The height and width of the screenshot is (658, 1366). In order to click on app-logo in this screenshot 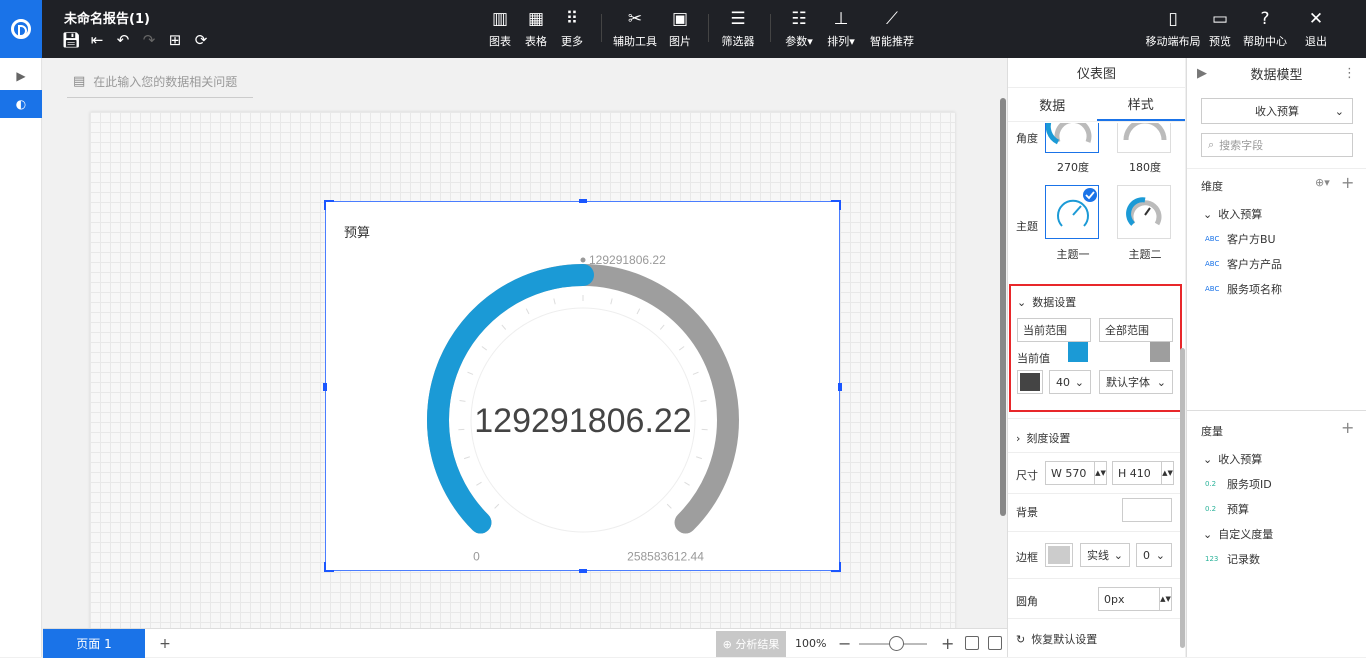, I will do `click(21, 29)`.